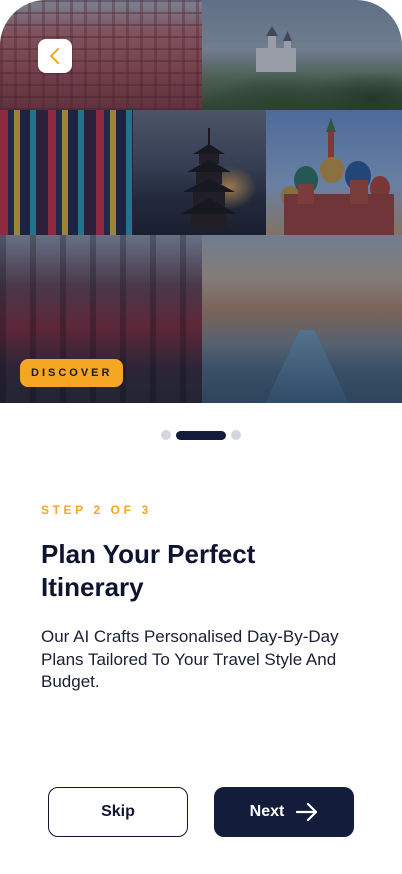  What do you see at coordinates (302, 55) in the screenshot?
I see `photo-castle` at bounding box center [302, 55].